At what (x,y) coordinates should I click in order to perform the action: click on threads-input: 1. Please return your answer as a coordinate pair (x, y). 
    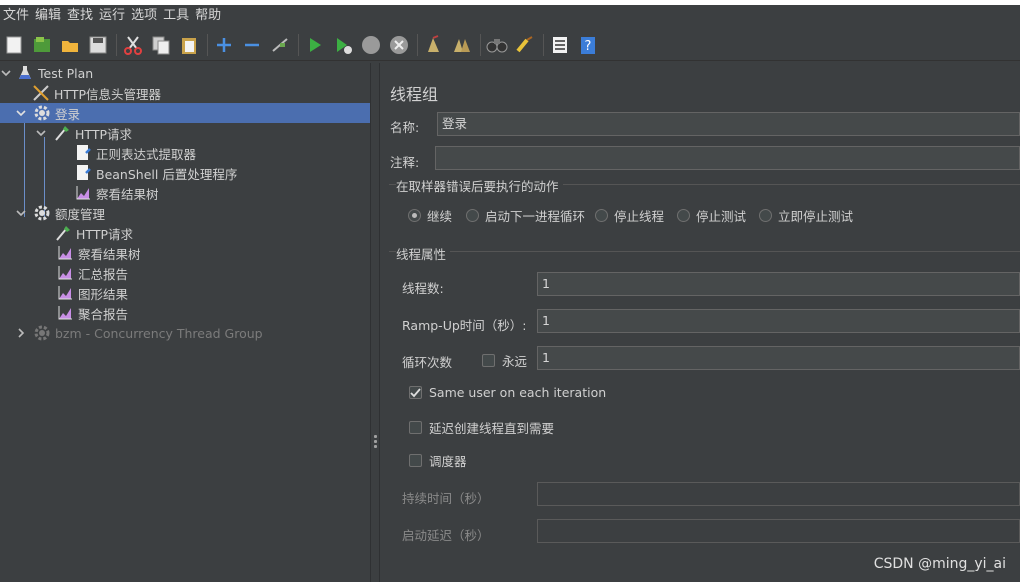
    Looking at the image, I should click on (778, 284).